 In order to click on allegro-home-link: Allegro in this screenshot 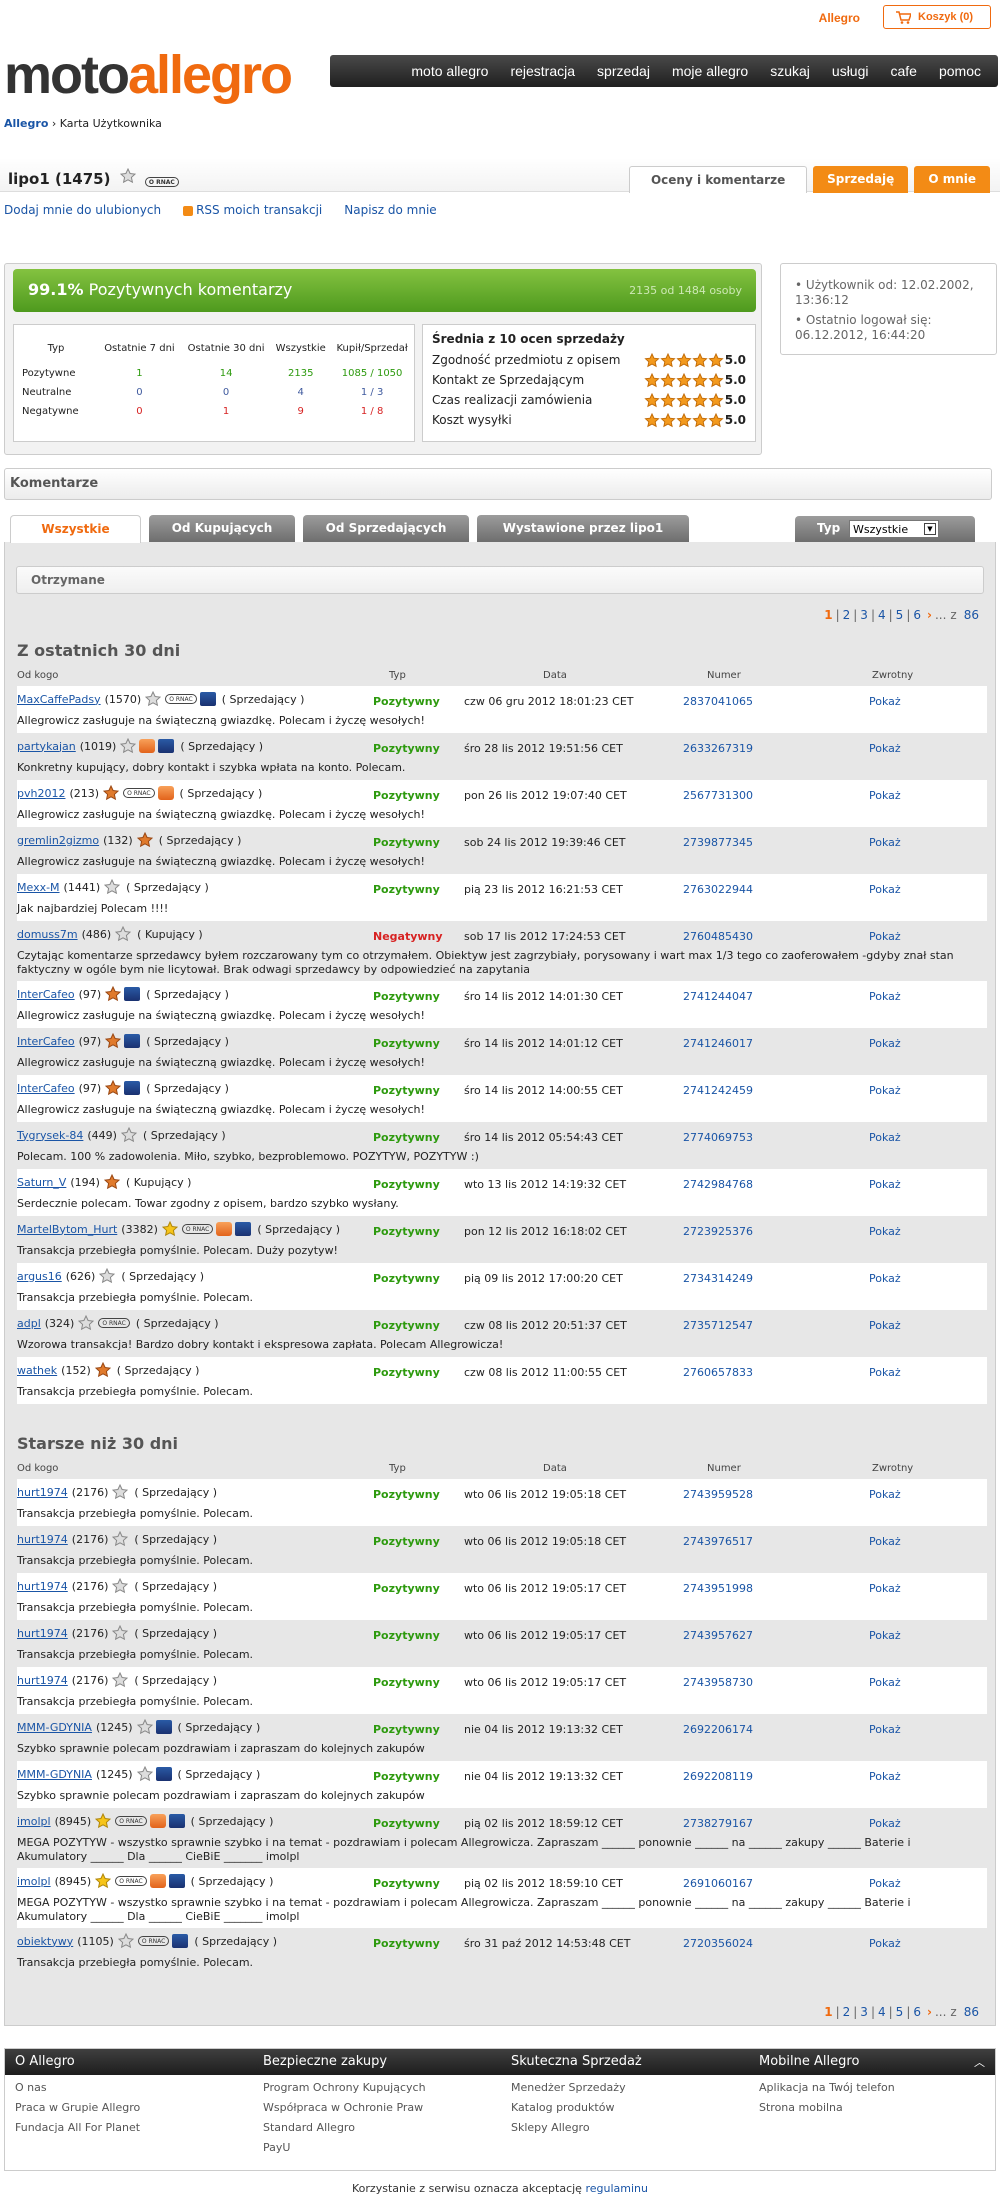, I will do `click(839, 18)`.